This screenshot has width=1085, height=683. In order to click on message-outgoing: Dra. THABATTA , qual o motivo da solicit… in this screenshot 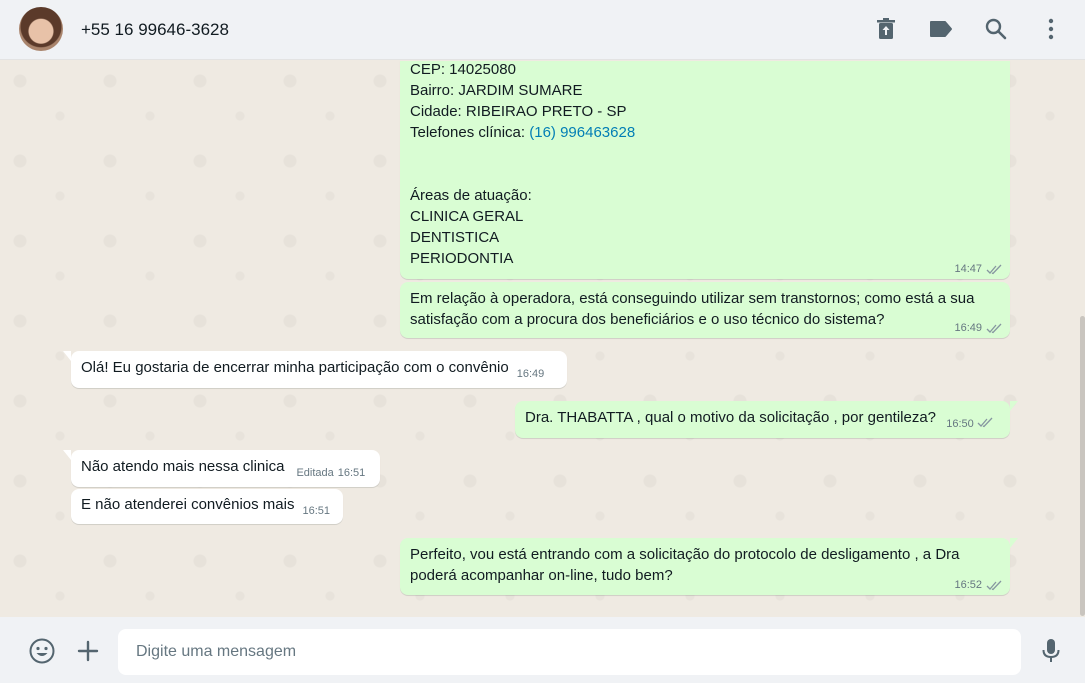, I will do `click(766, 419)`.